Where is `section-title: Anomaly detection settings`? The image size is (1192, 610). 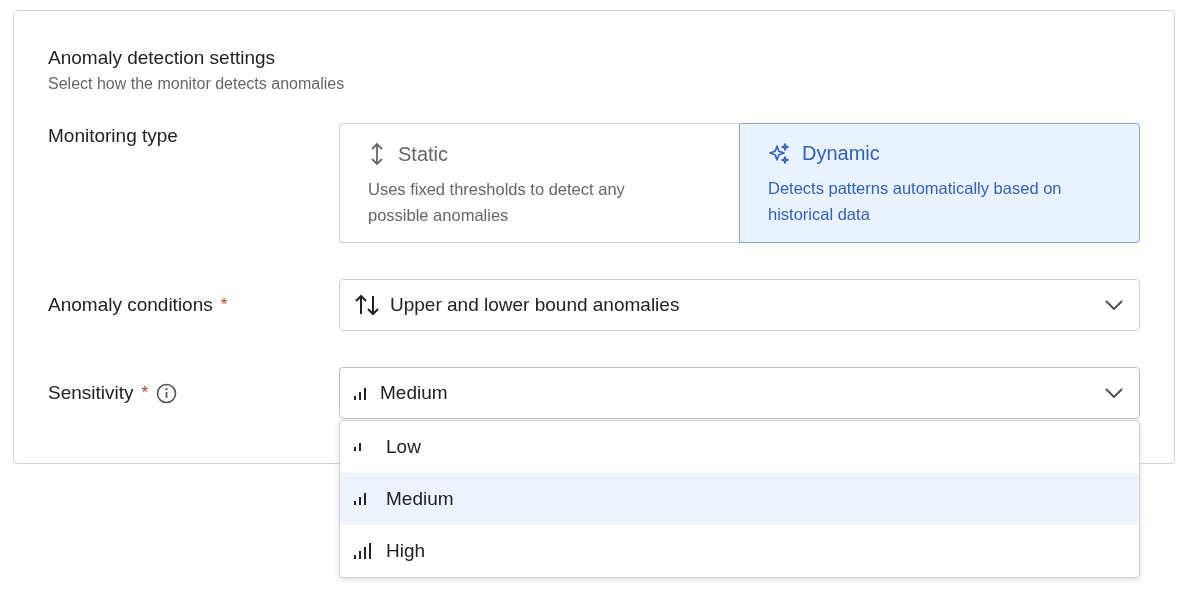
section-title: Anomaly detection settings is located at coordinates (162, 58).